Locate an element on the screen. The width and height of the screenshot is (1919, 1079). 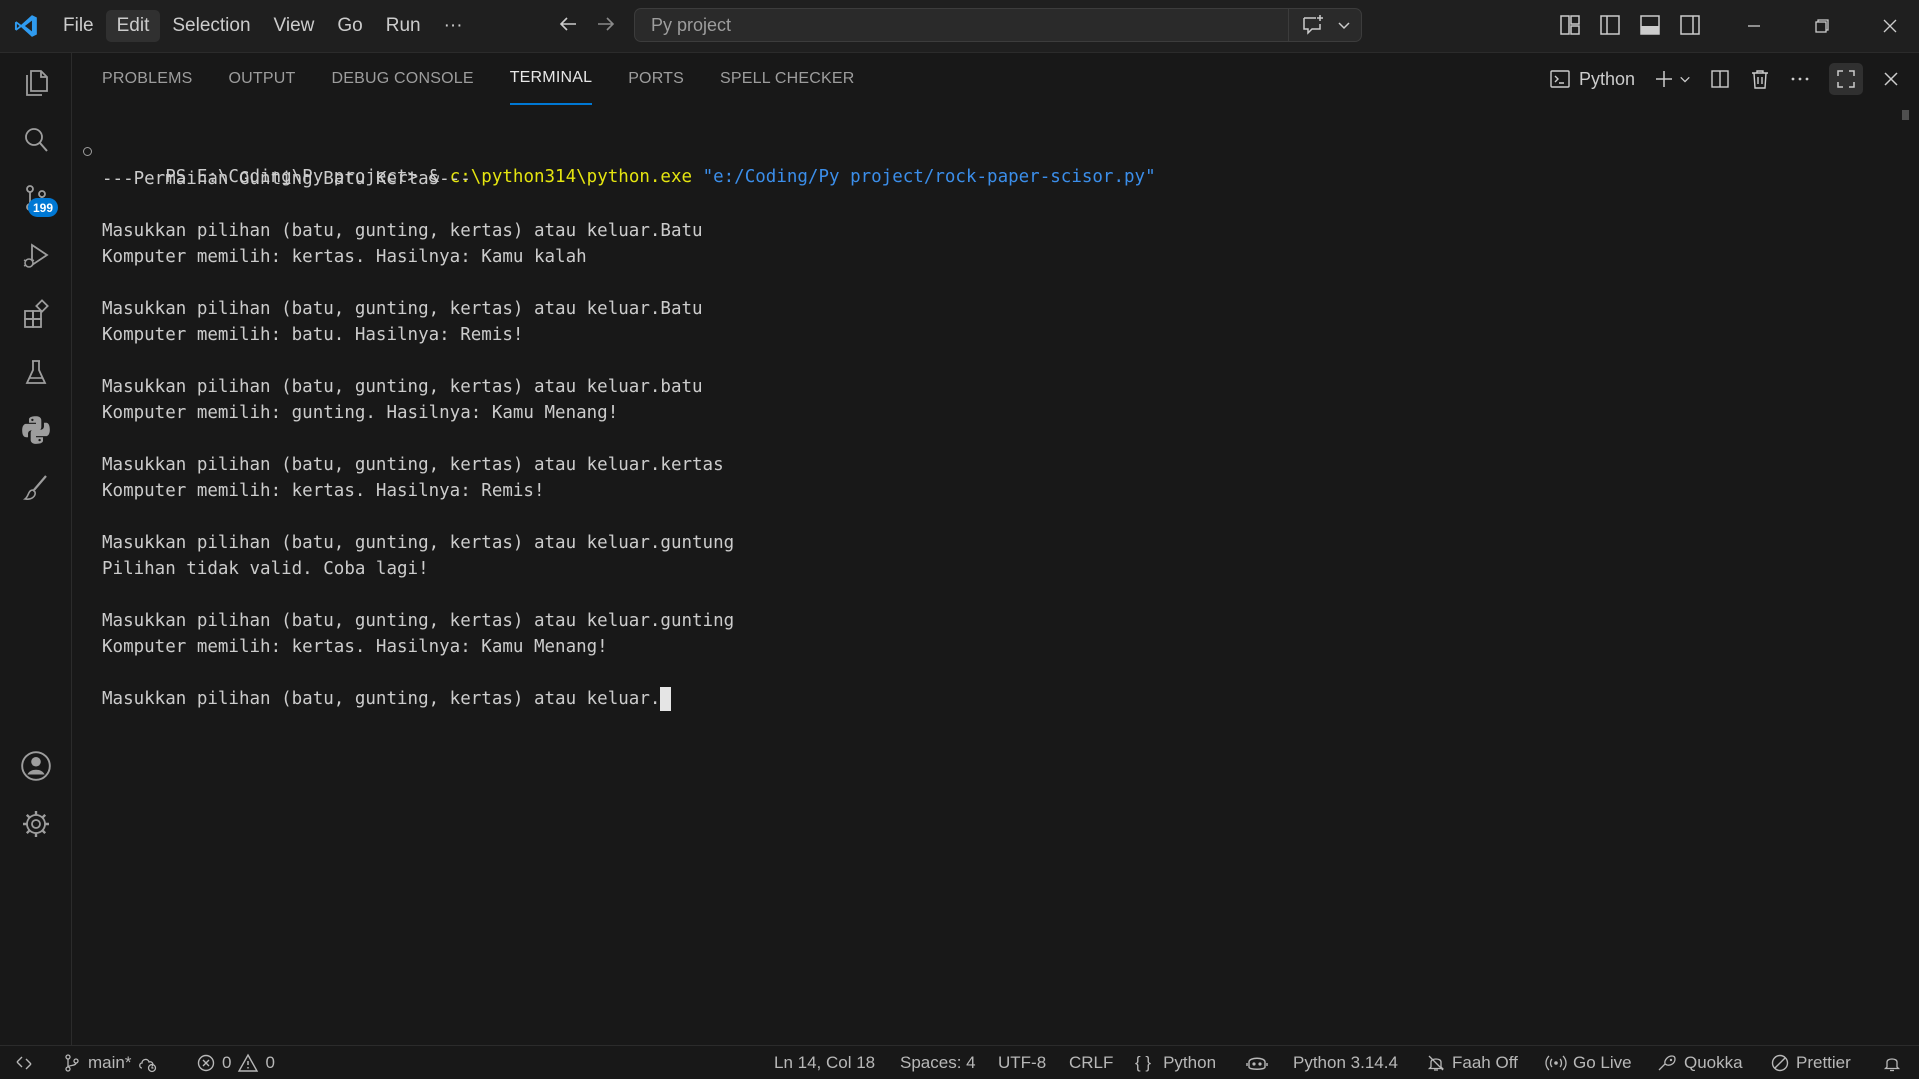
problems-status: 0 0 is located at coordinates (235, 1062).